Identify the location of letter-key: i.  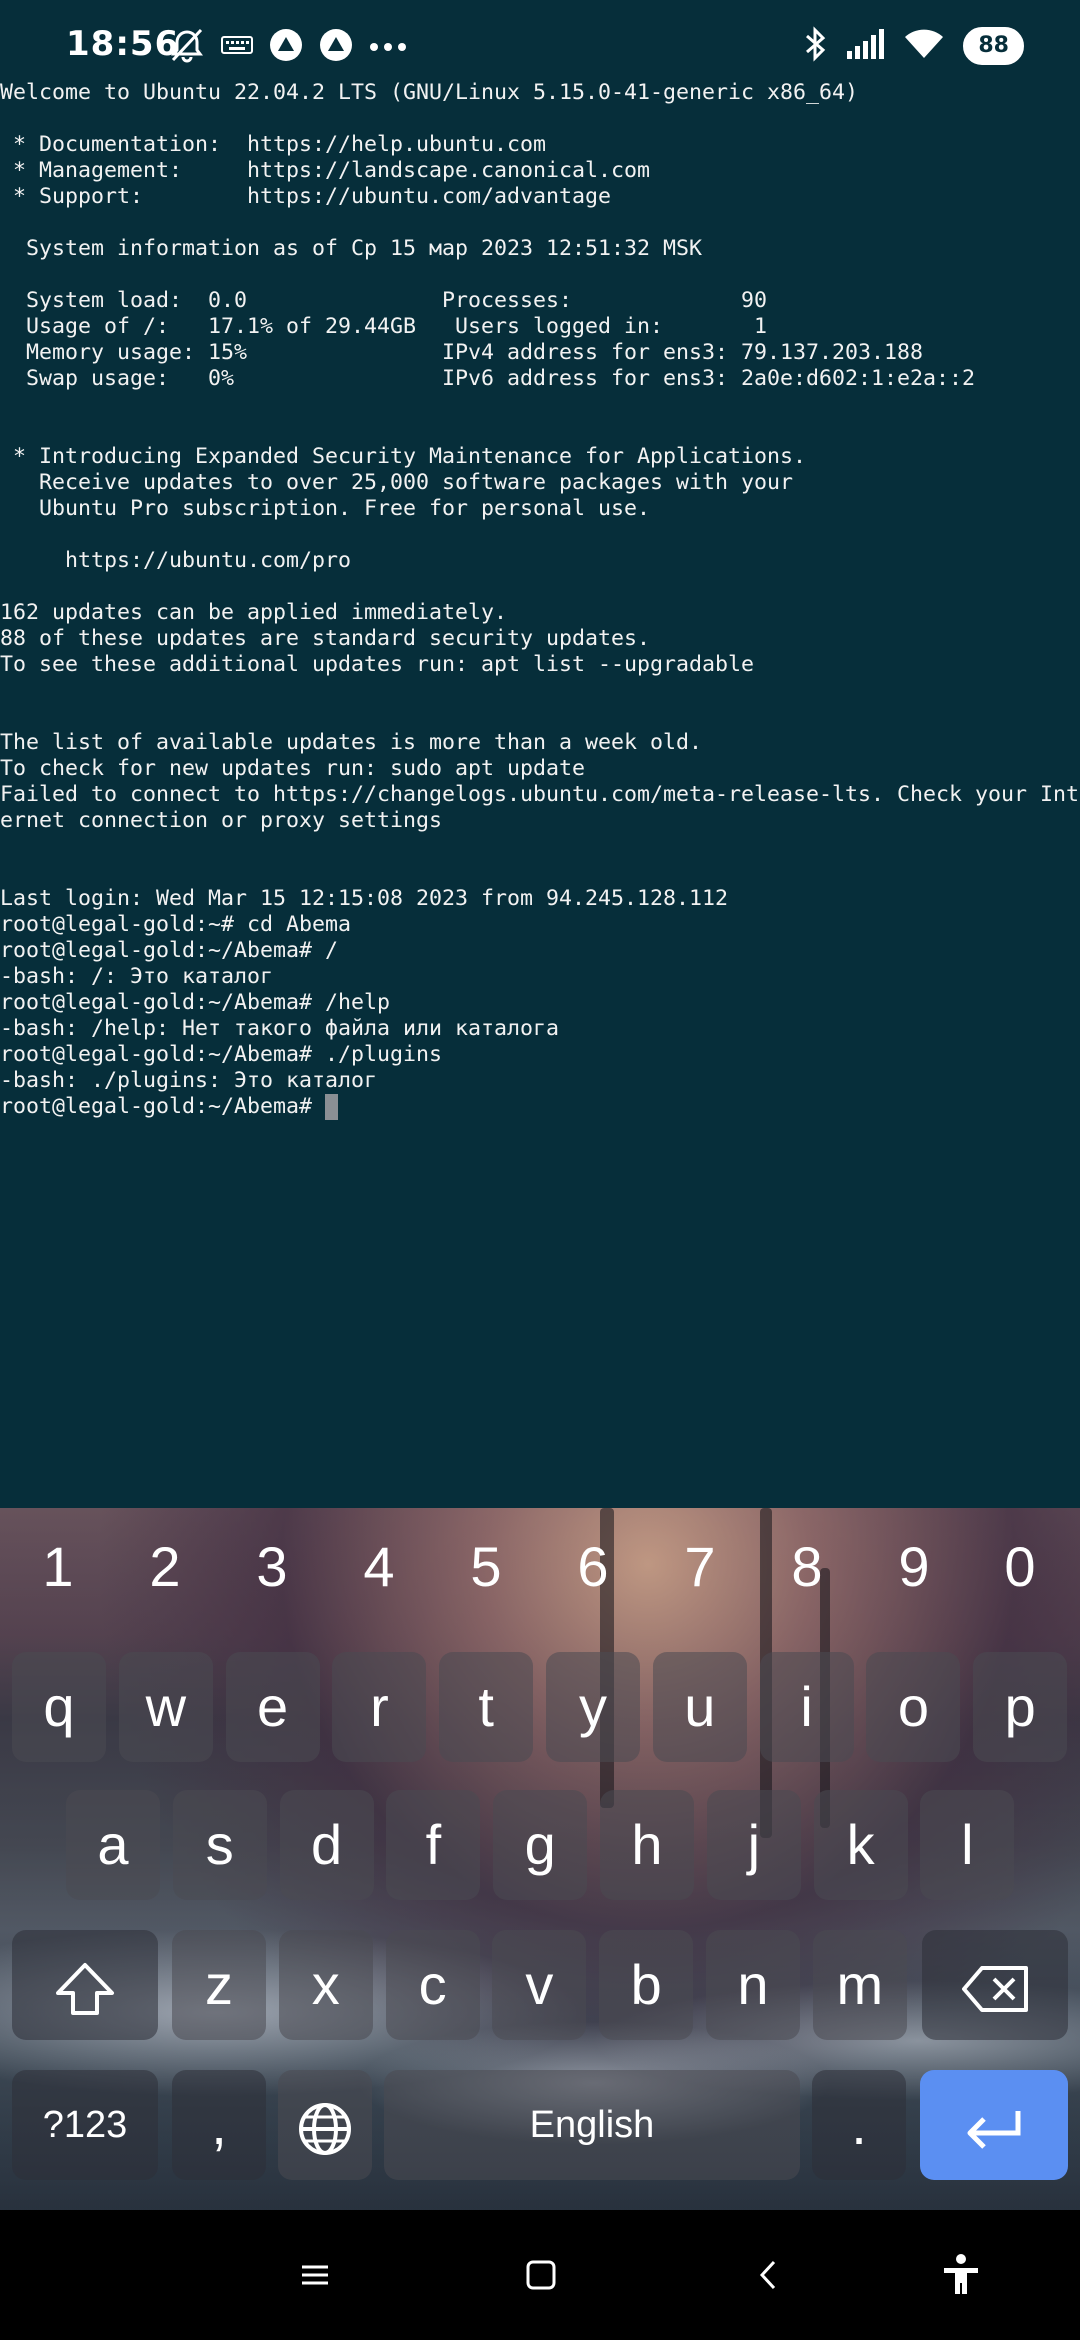
(806, 1707).